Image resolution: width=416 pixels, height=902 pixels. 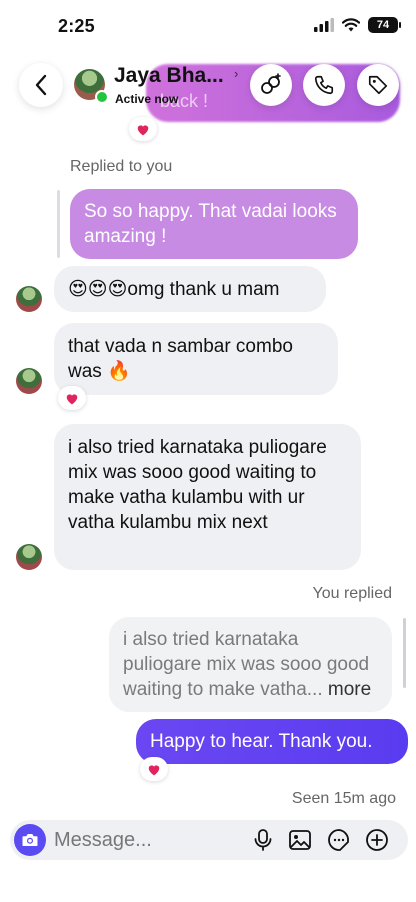 I want to click on battery-level: 74, so click(x=383, y=25).